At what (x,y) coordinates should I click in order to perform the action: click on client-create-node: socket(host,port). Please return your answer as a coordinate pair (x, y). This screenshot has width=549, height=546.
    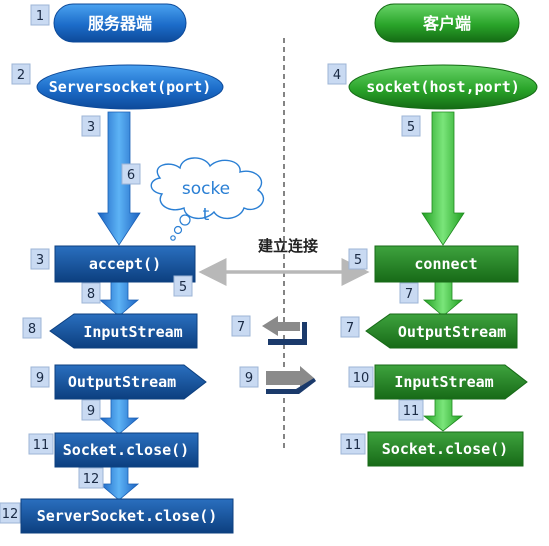
    Looking at the image, I should click on (443, 87).